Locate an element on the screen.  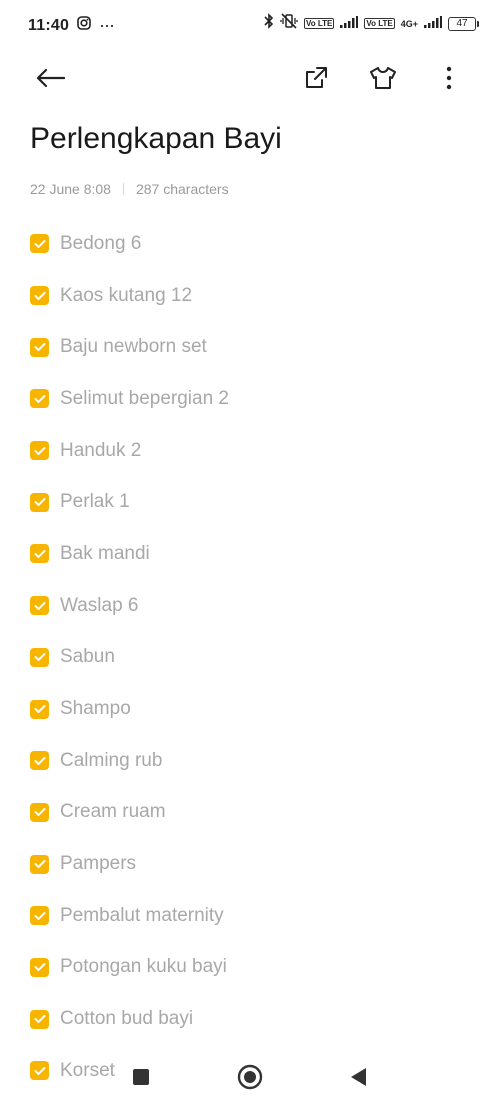
recents-button is located at coordinates (141, 1077).